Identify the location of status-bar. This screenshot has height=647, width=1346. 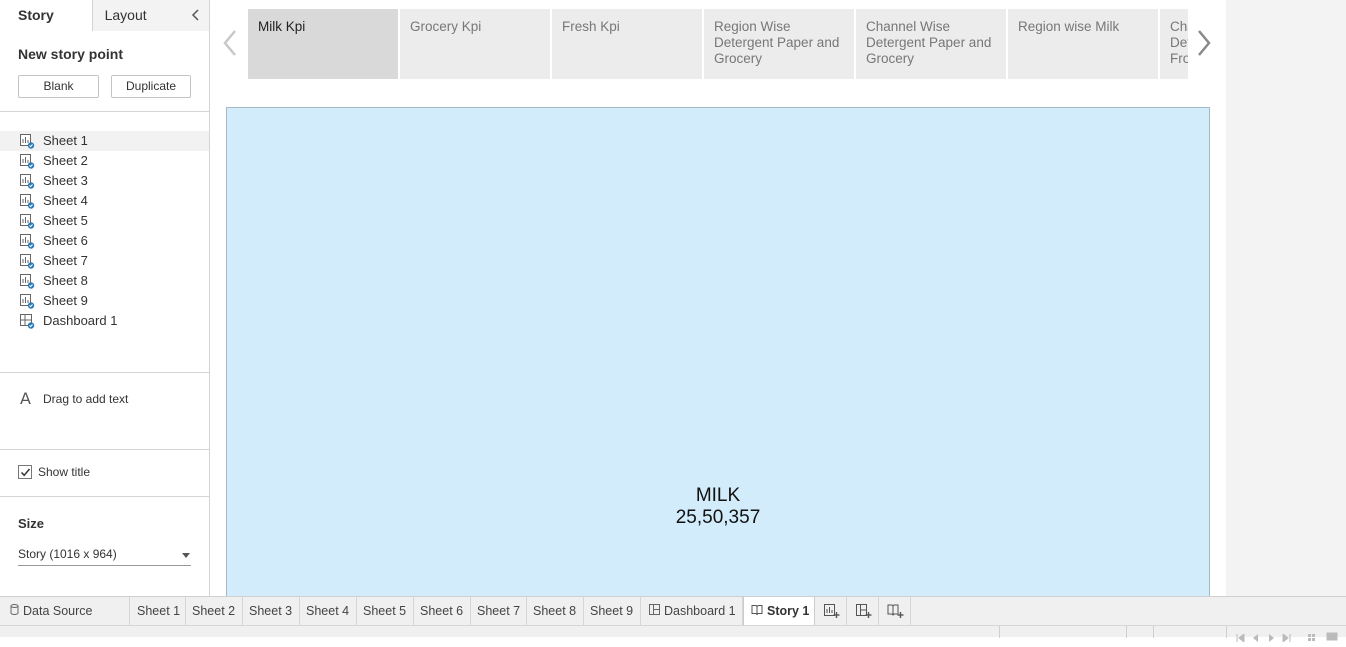
(673, 634).